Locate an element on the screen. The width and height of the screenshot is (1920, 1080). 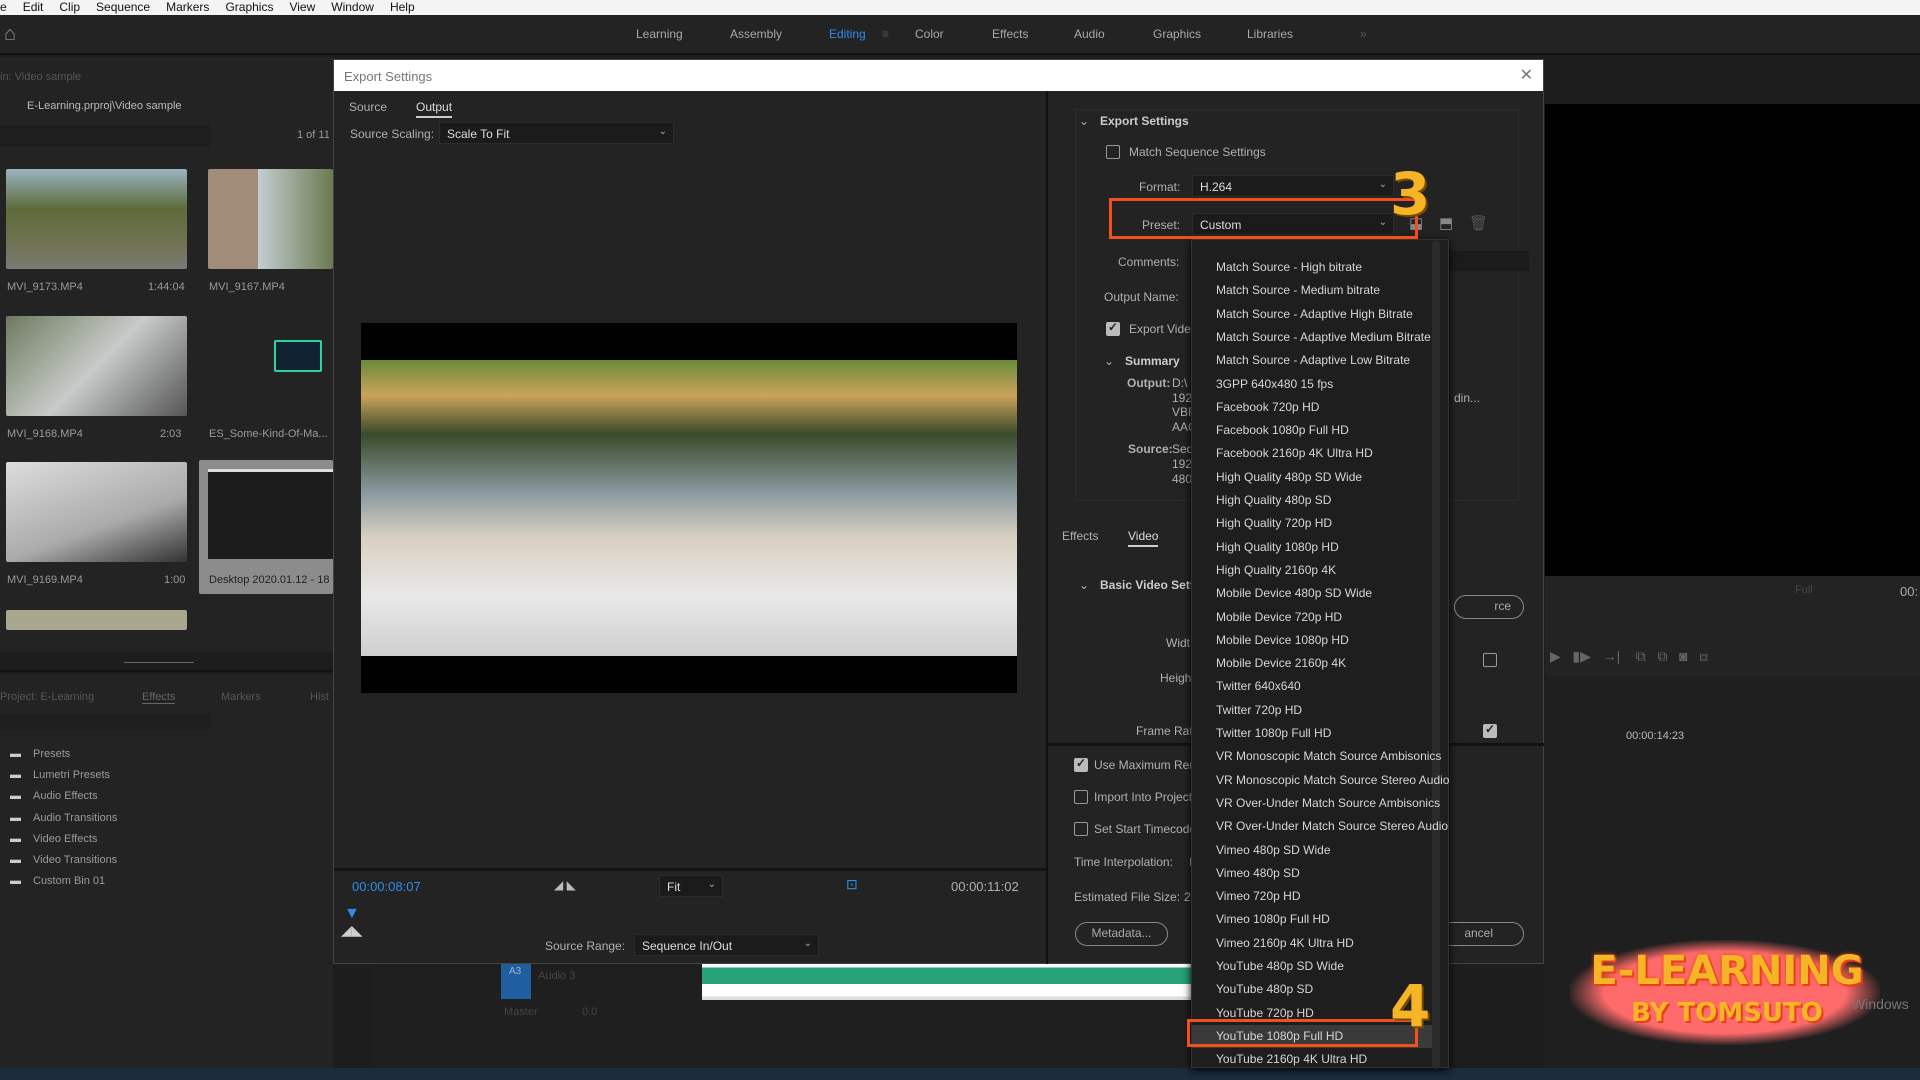
preset-option: Mobile Device 720p HD is located at coordinates (1312, 617).